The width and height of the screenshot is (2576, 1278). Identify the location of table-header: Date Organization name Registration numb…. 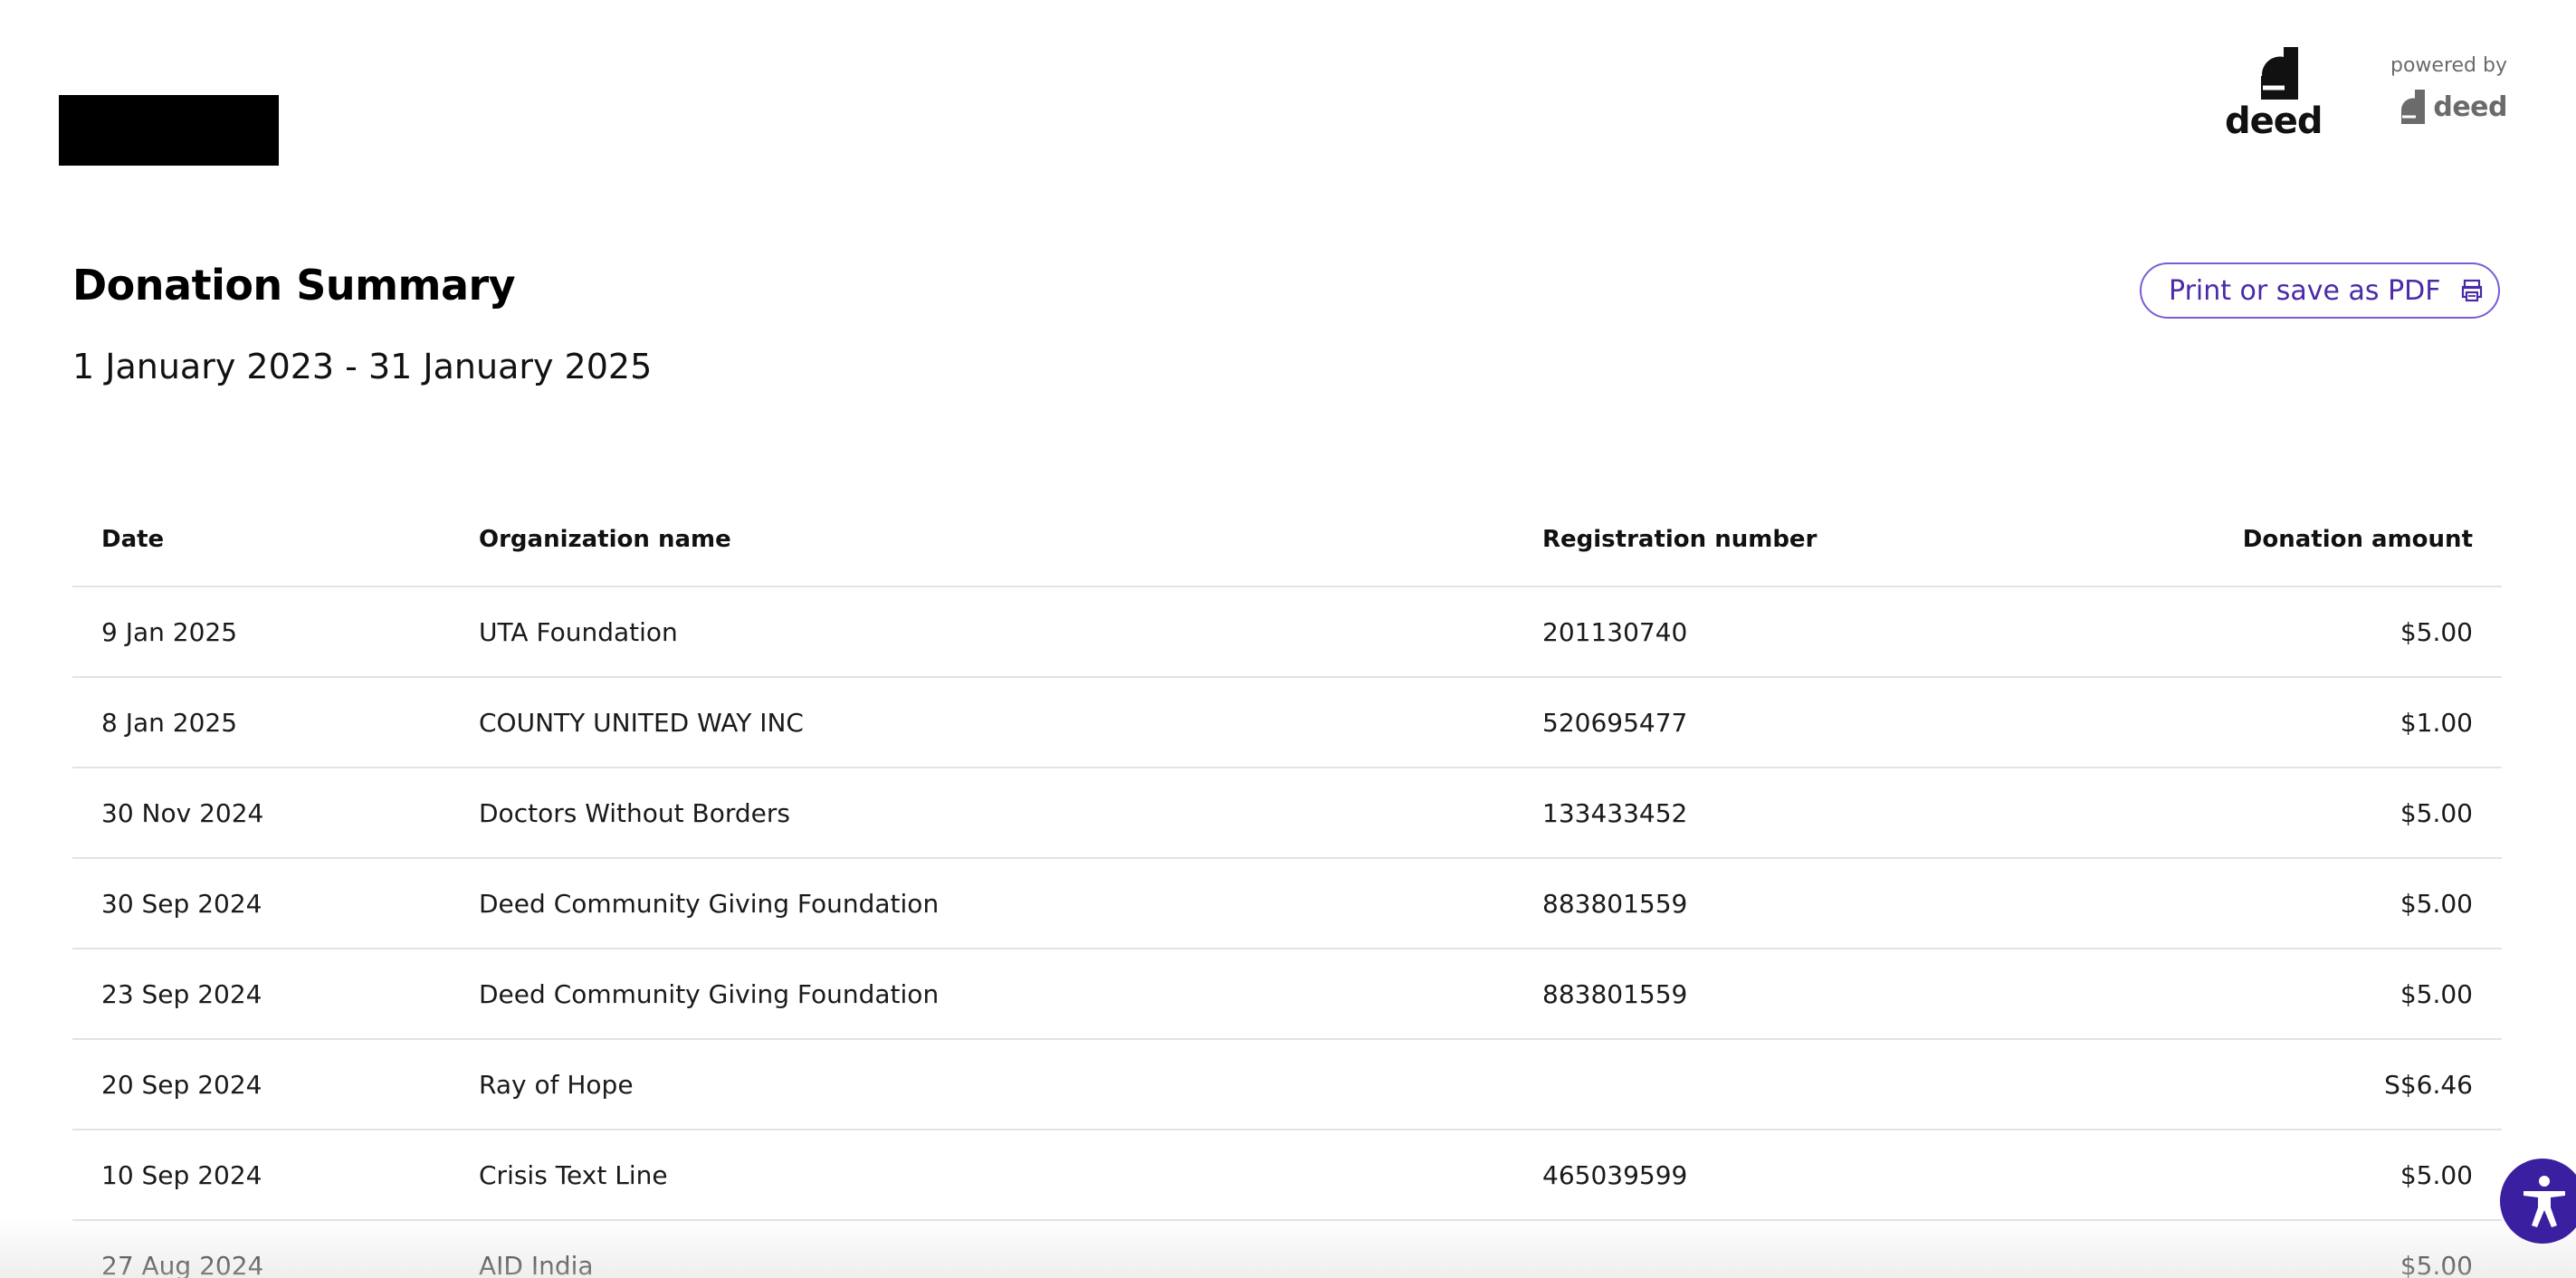
(1287, 540).